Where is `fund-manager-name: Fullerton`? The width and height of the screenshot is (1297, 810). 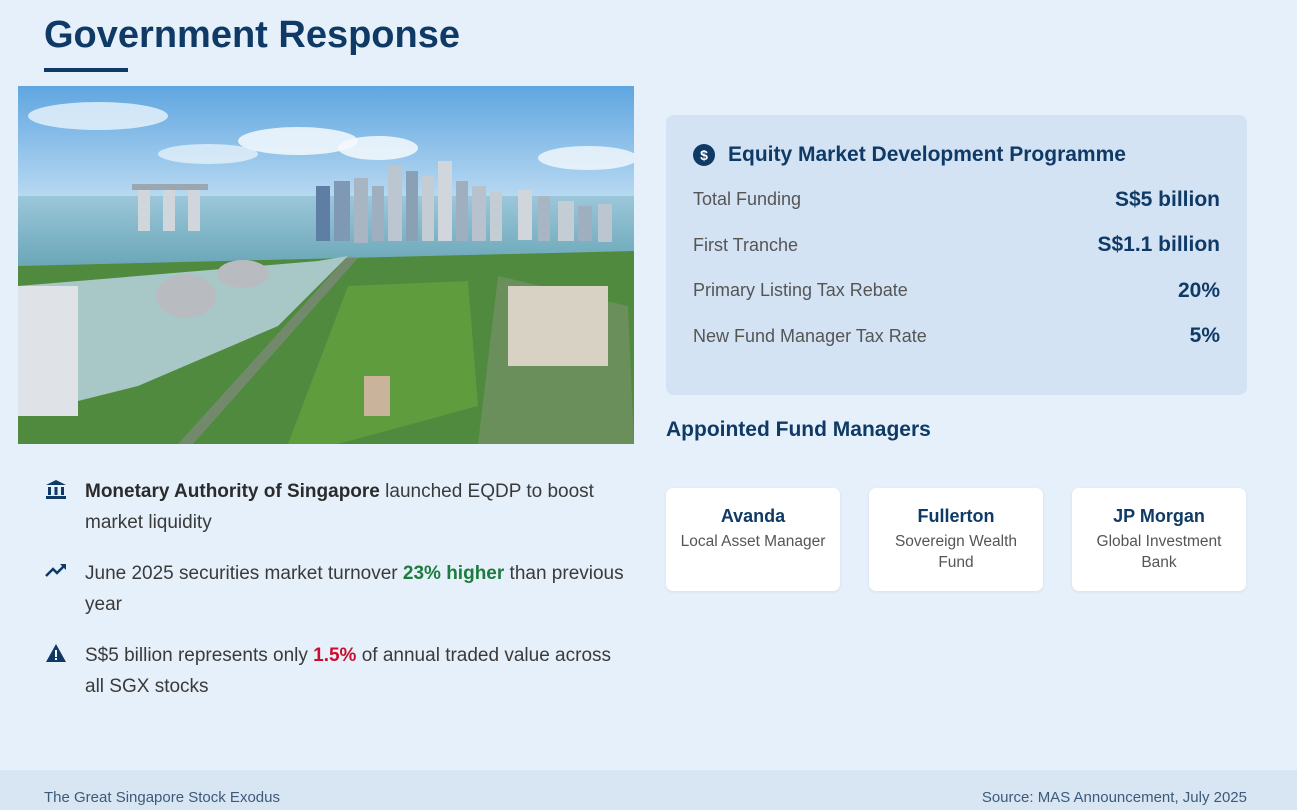
fund-manager-name: Fullerton is located at coordinates (956, 516).